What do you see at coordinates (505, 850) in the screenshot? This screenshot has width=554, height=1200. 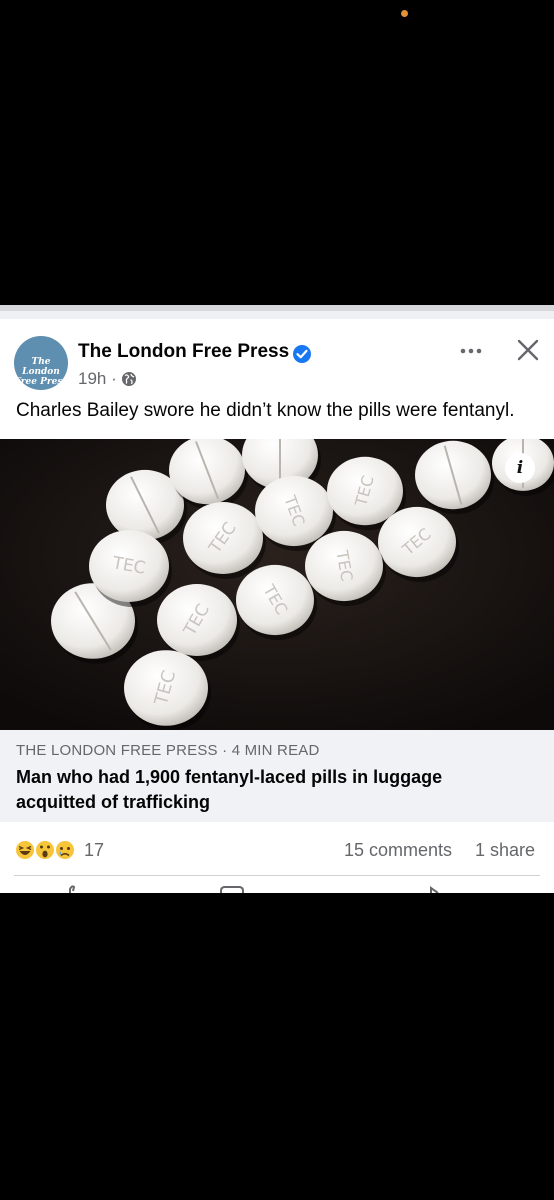 I see `shares-count: 1 share` at bounding box center [505, 850].